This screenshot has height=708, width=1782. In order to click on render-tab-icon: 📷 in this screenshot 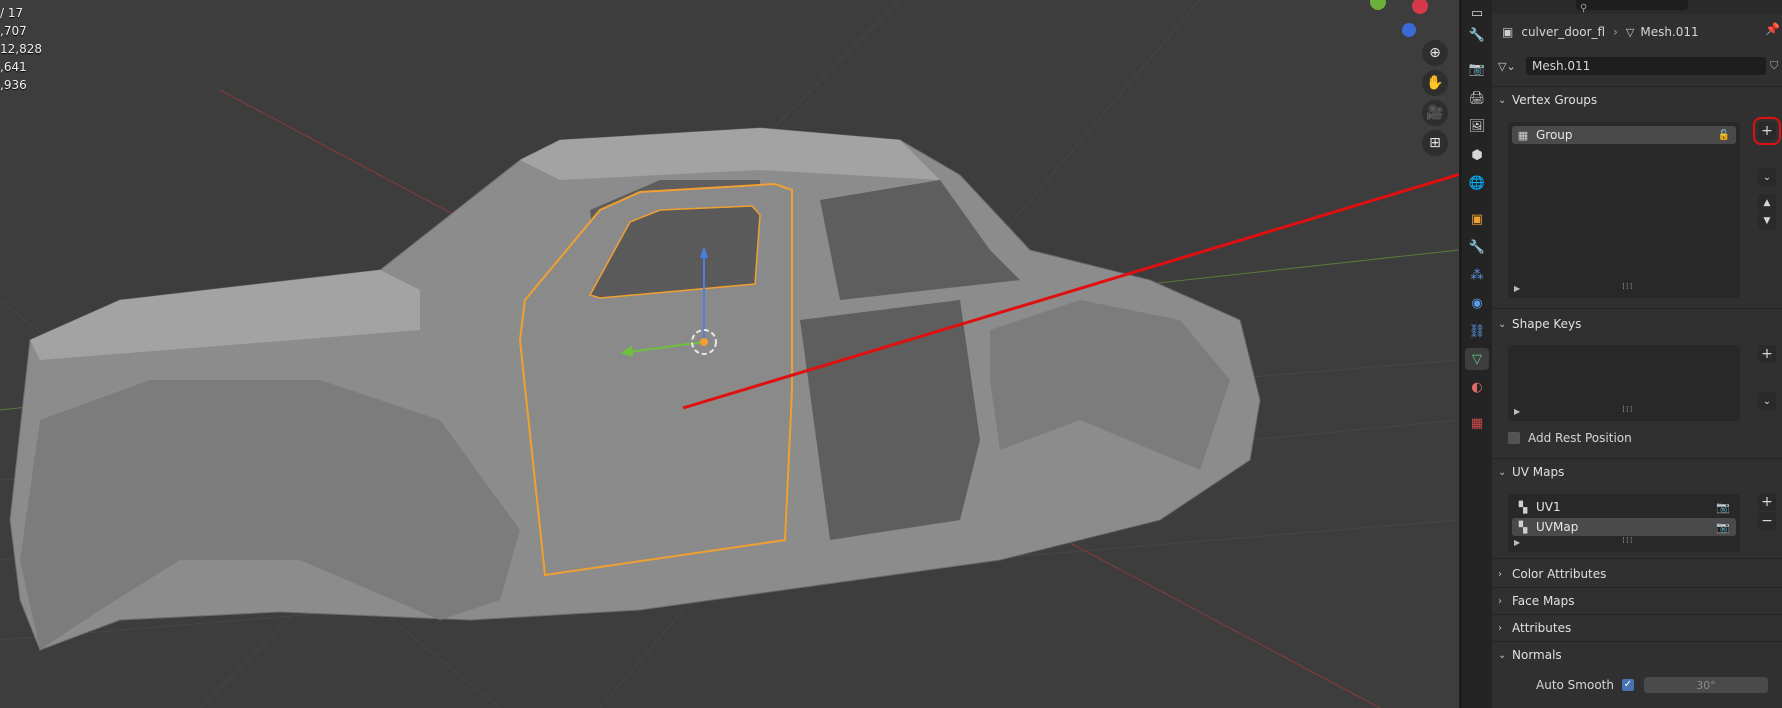, I will do `click(1477, 69)`.